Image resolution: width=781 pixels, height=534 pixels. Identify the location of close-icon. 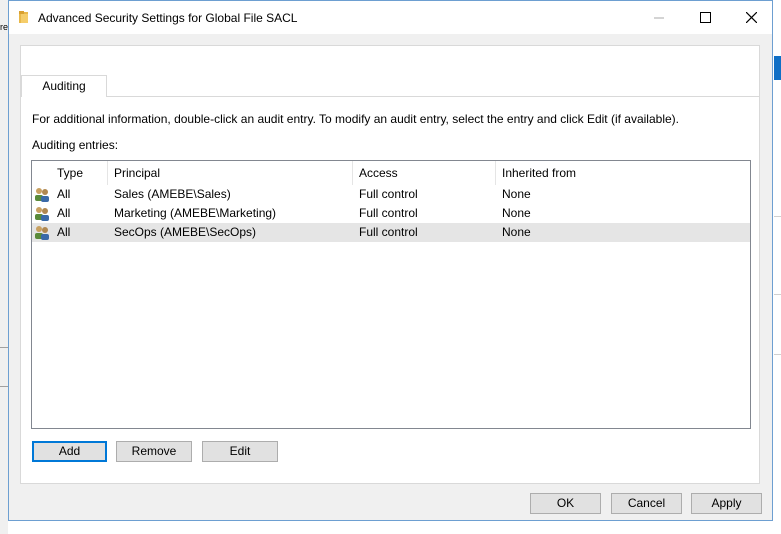
(751, 17).